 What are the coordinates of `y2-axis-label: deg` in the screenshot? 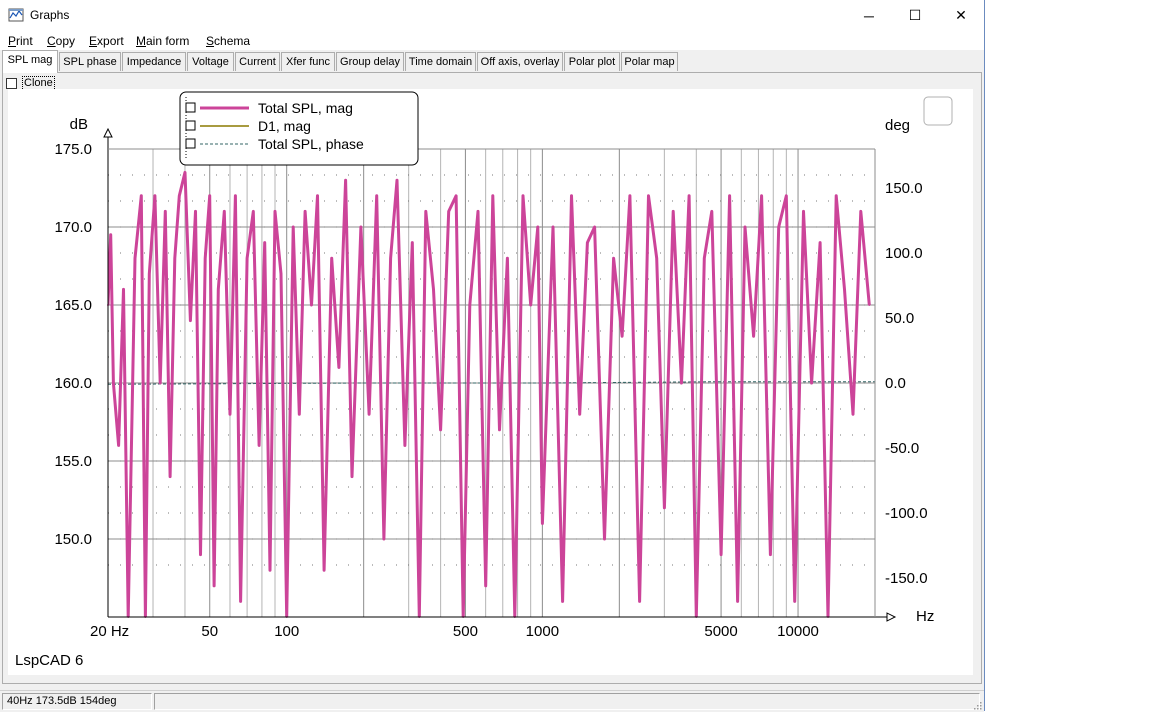 It's located at (897, 125).